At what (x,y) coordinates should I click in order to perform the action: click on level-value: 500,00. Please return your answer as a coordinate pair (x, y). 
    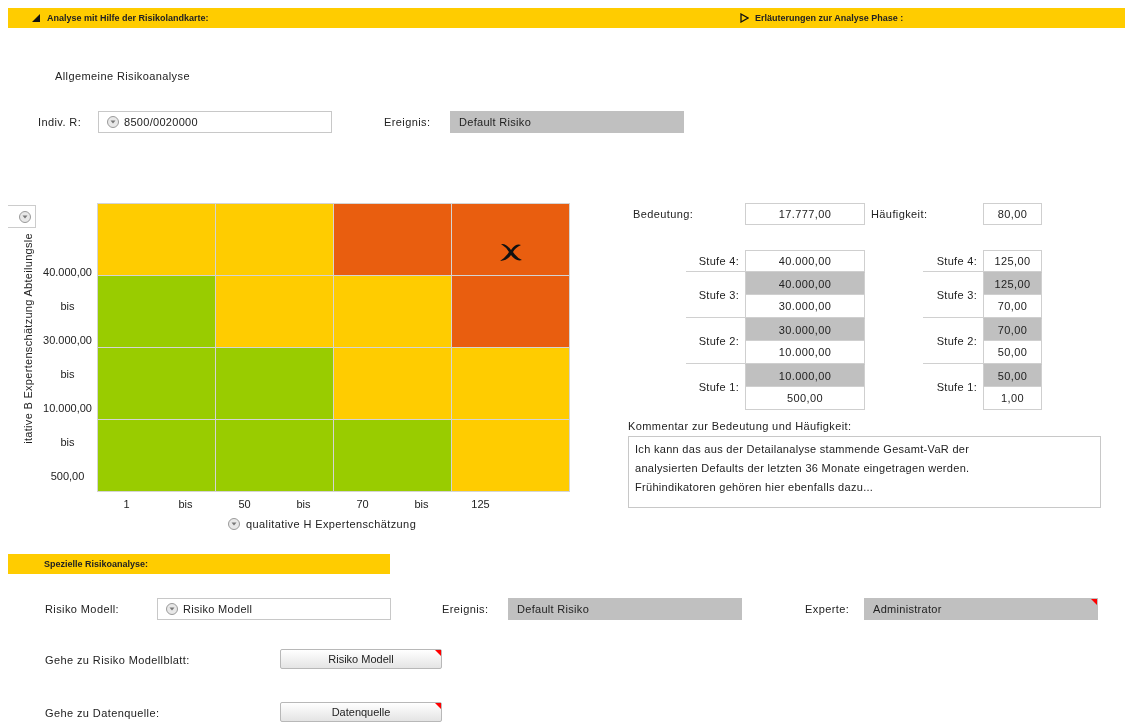
    Looking at the image, I should click on (805, 398).